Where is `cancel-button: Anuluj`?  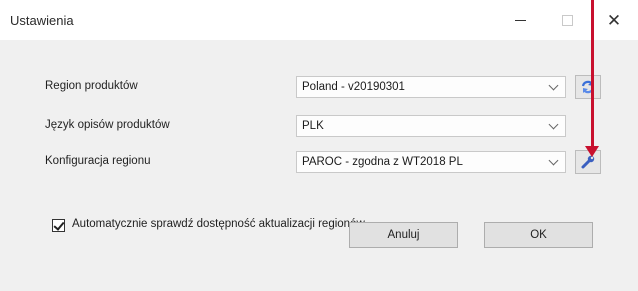 cancel-button: Anuluj is located at coordinates (403, 235).